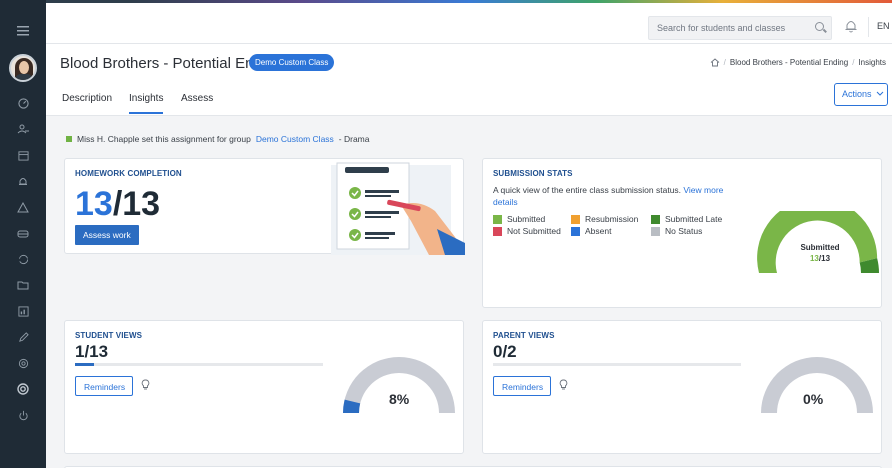 This screenshot has width=892, height=468. I want to click on home-icon, so click(715, 62).